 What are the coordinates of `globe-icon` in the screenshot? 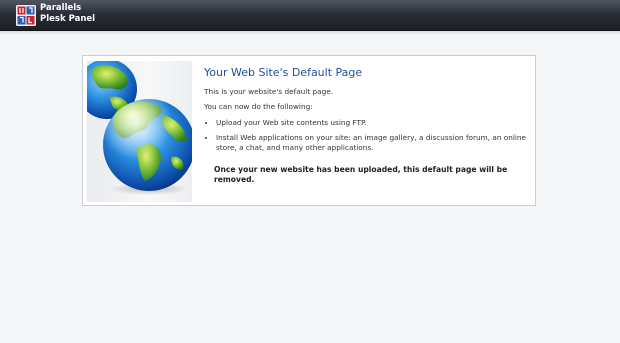 It's located at (139, 128).